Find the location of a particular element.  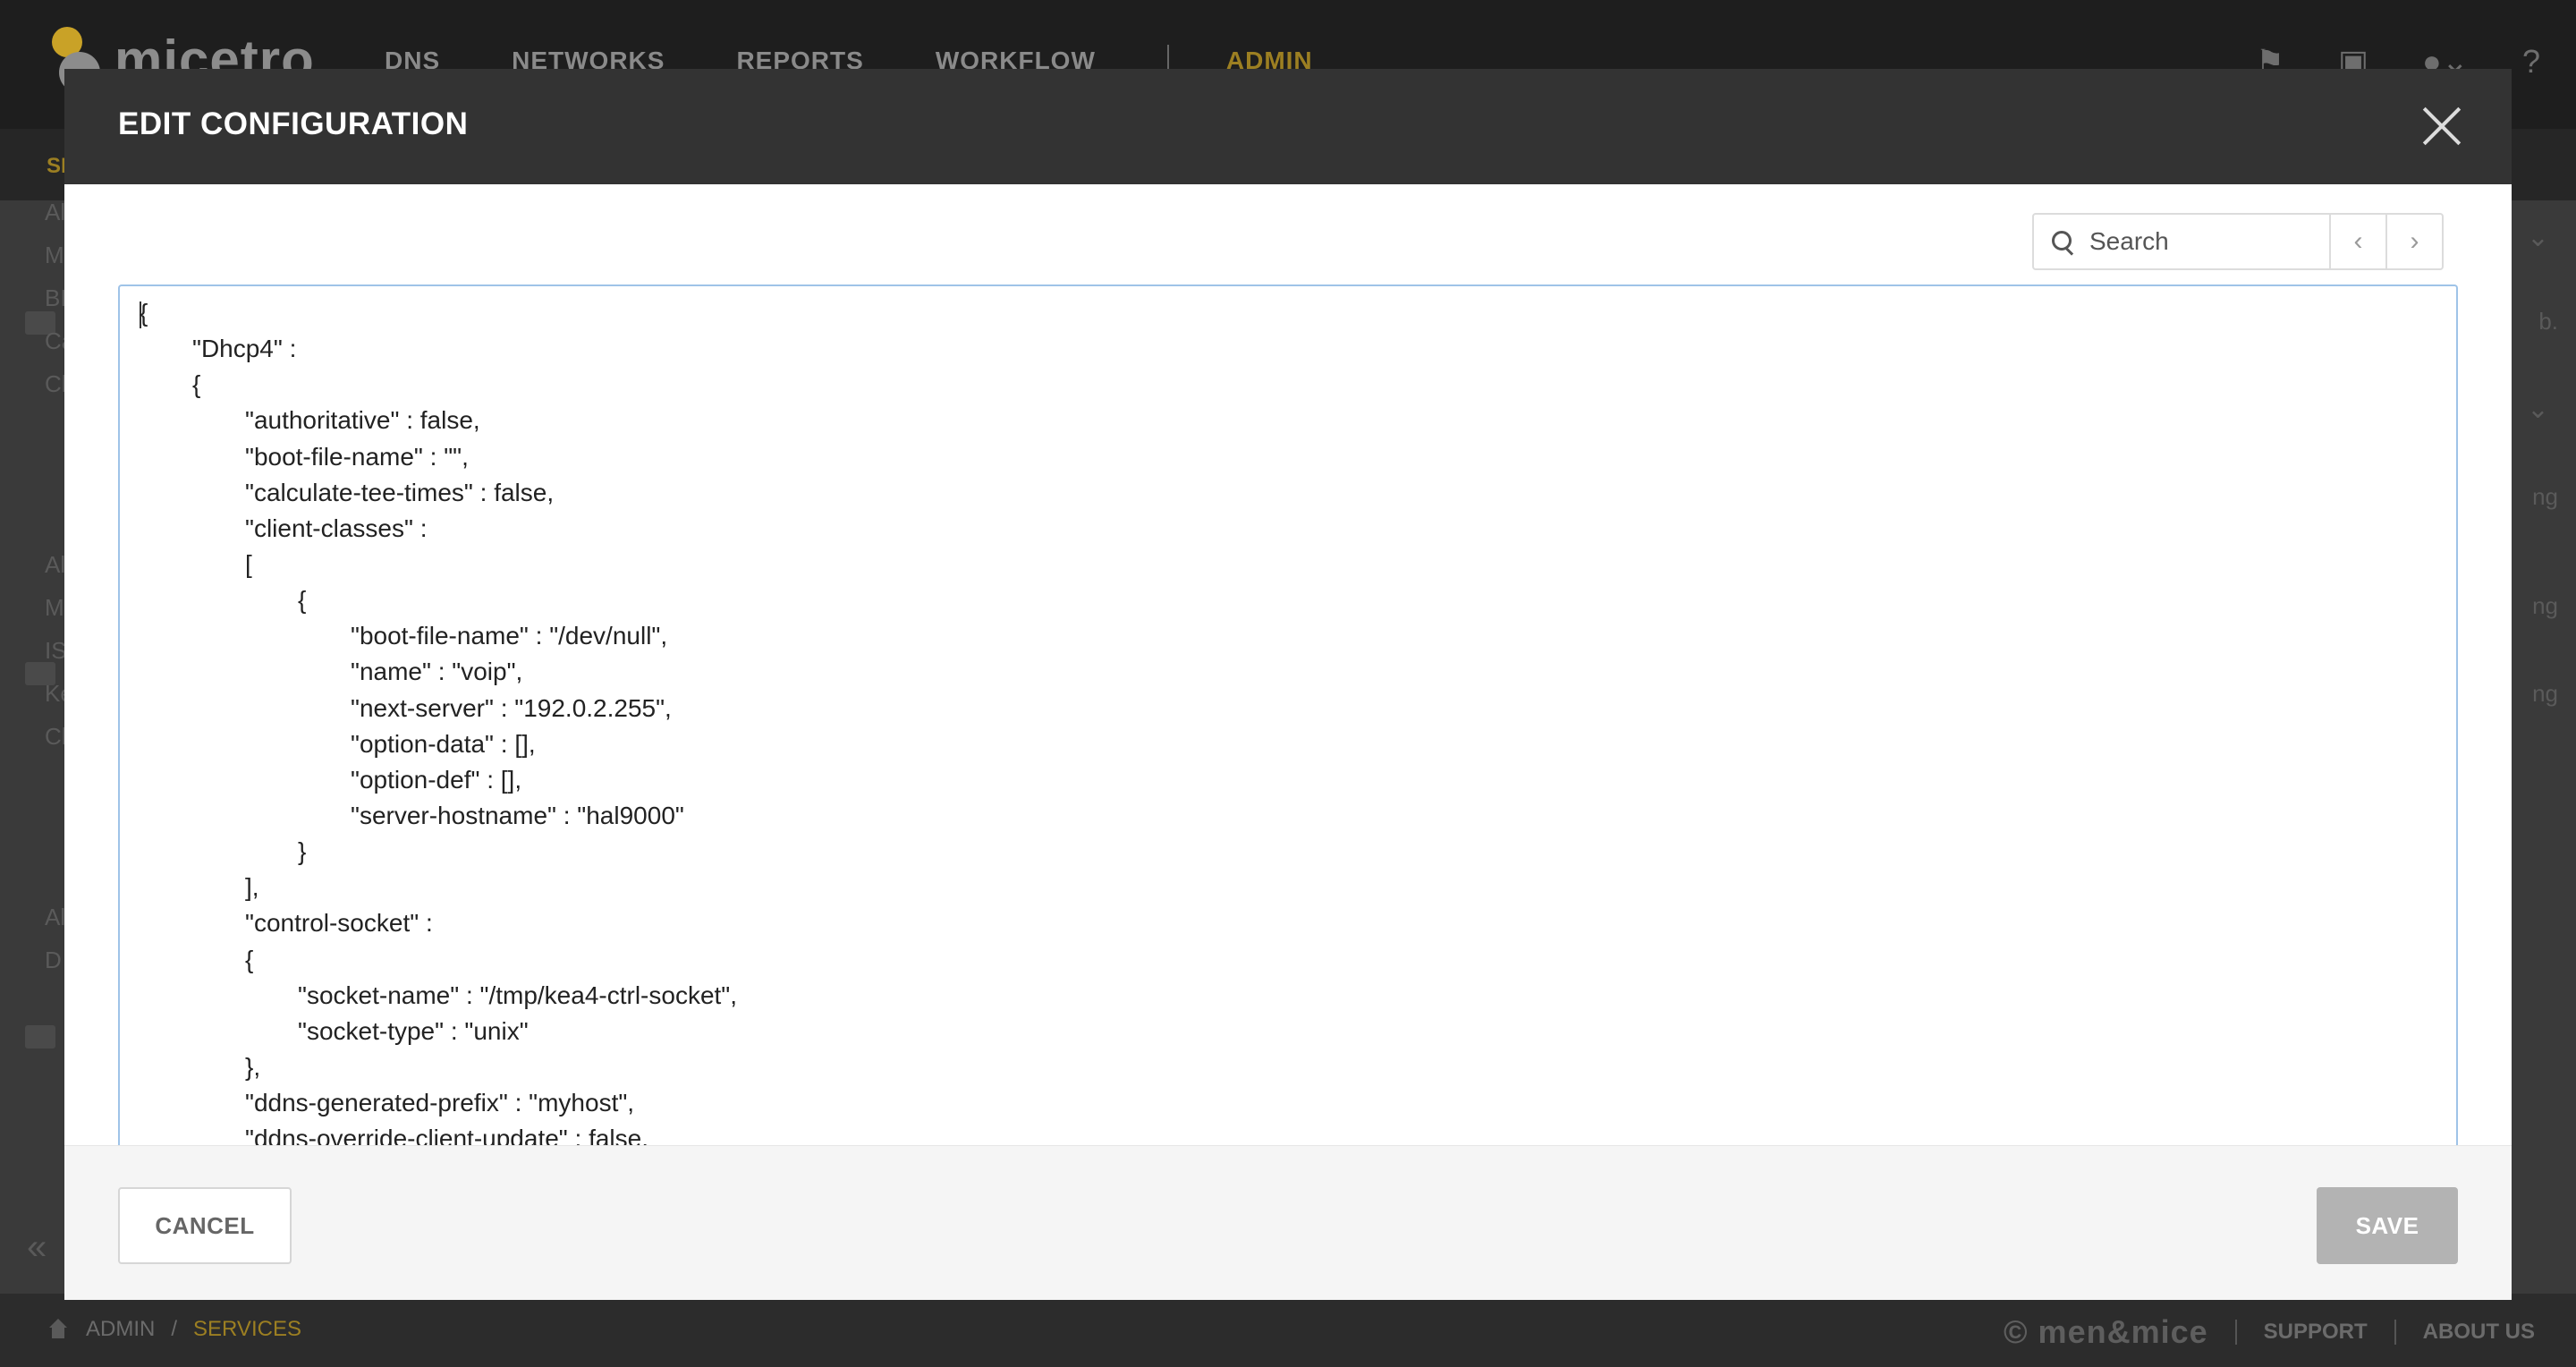

dialog-footer: CANCEL SAVE is located at coordinates (1288, 1223).